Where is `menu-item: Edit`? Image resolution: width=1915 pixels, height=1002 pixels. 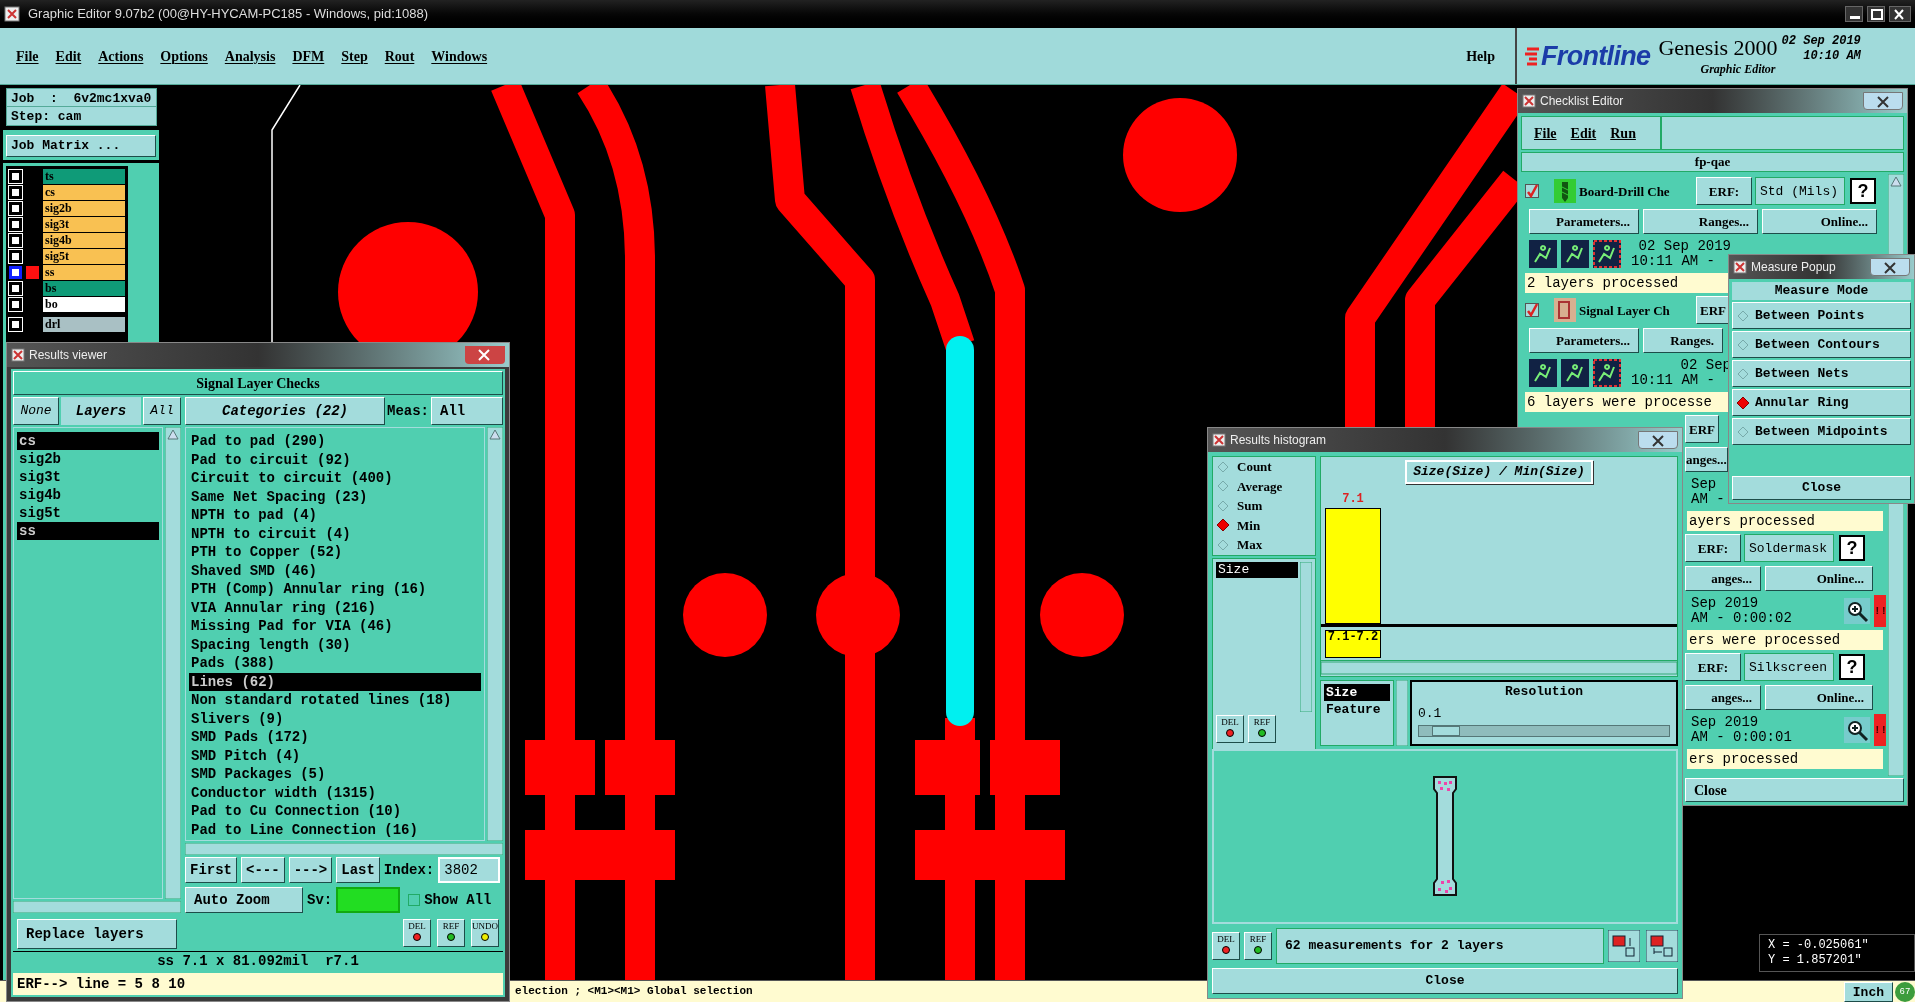 menu-item: Edit is located at coordinates (68, 56).